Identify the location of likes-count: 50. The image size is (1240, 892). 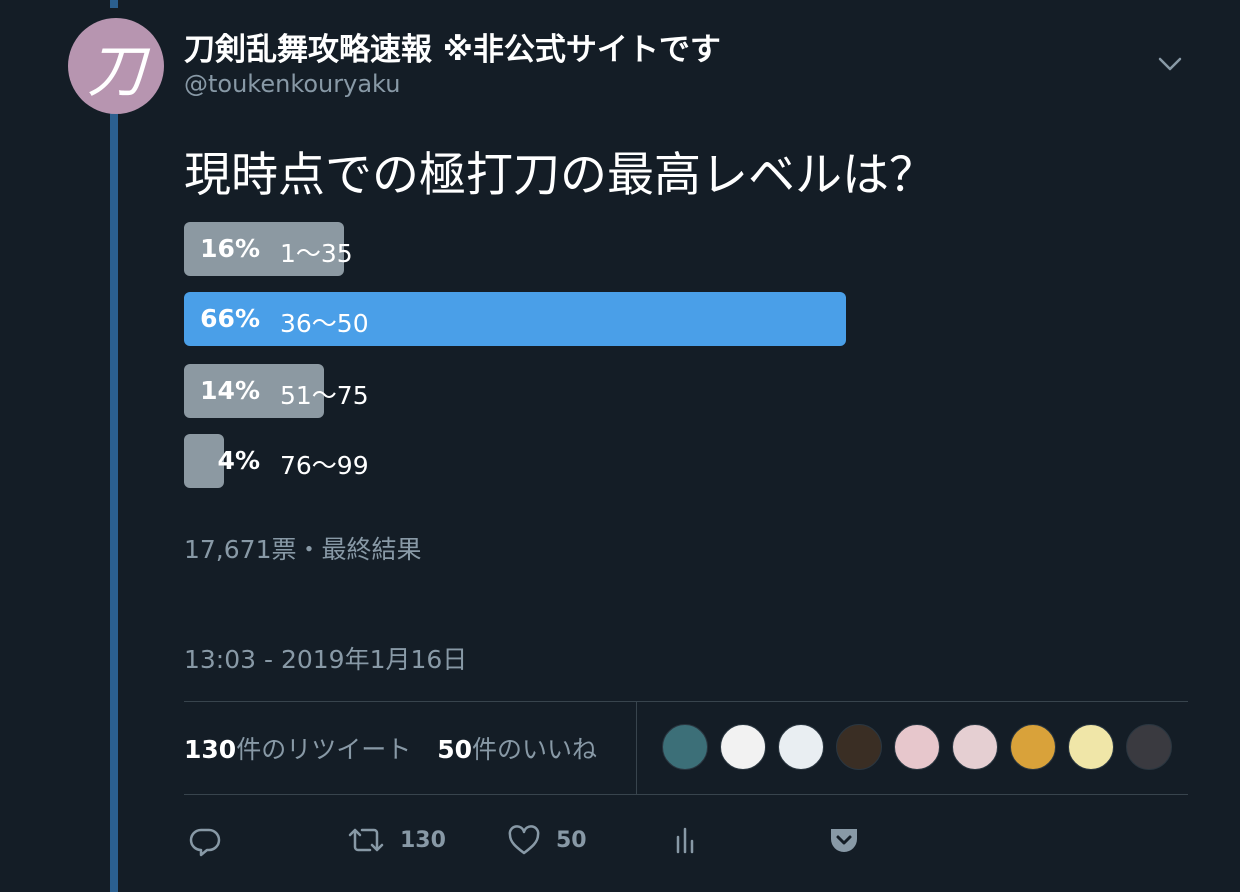
(454, 749).